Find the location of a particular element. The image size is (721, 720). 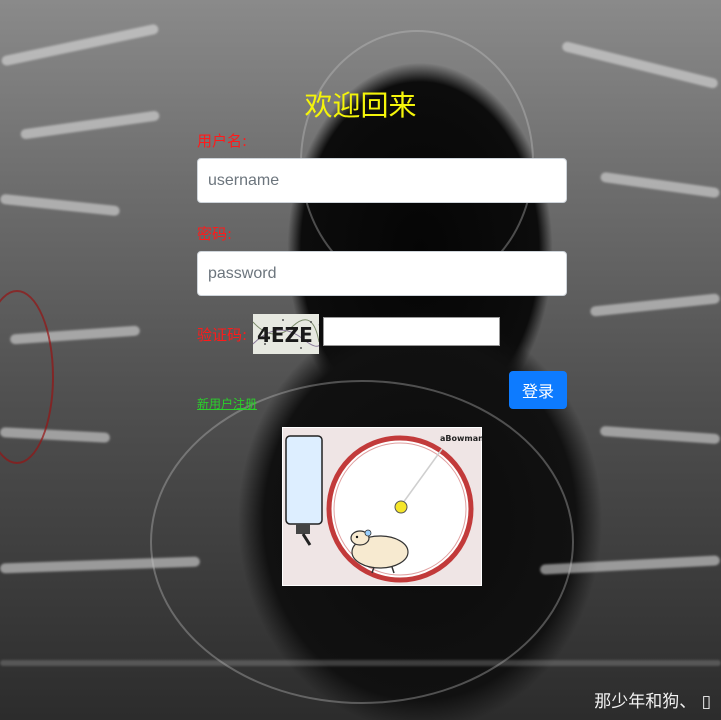

captcha-input is located at coordinates (411, 331).